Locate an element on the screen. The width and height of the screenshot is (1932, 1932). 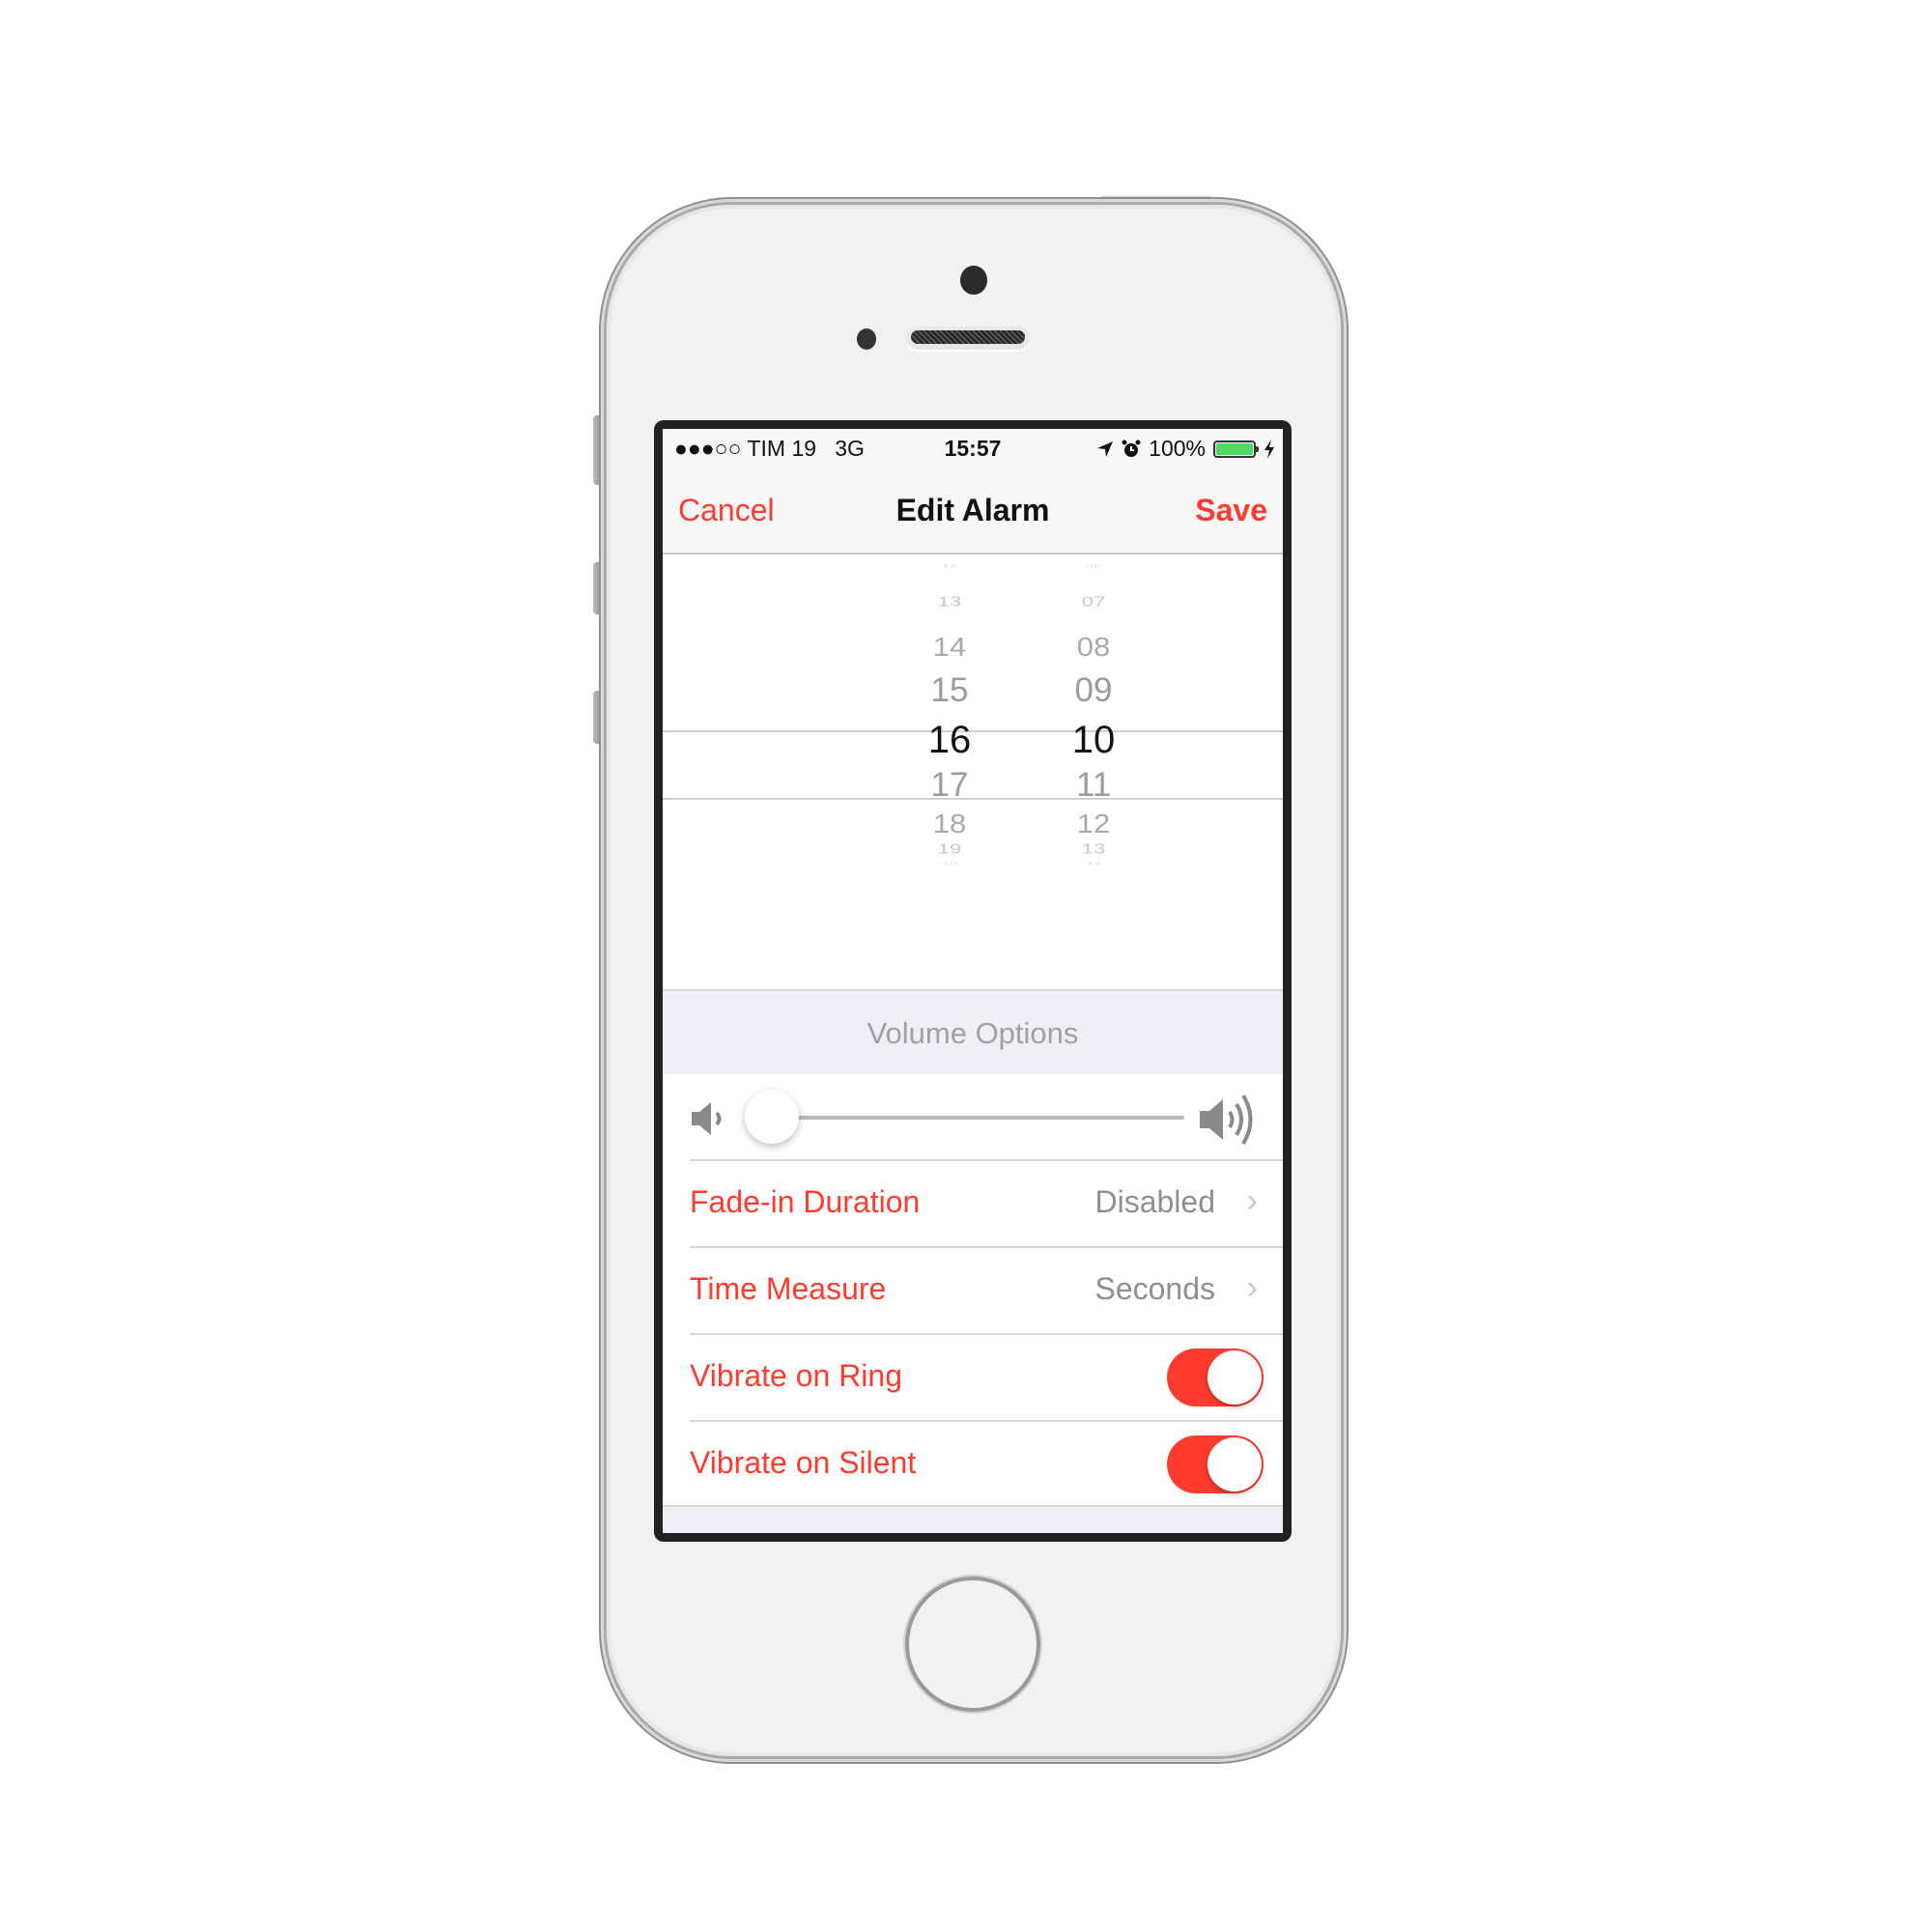
battery-icon is located at coordinates (1236, 449).